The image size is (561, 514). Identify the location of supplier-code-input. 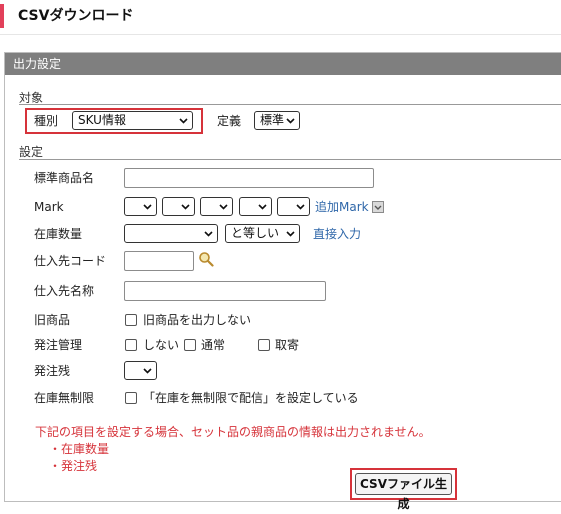
(159, 261).